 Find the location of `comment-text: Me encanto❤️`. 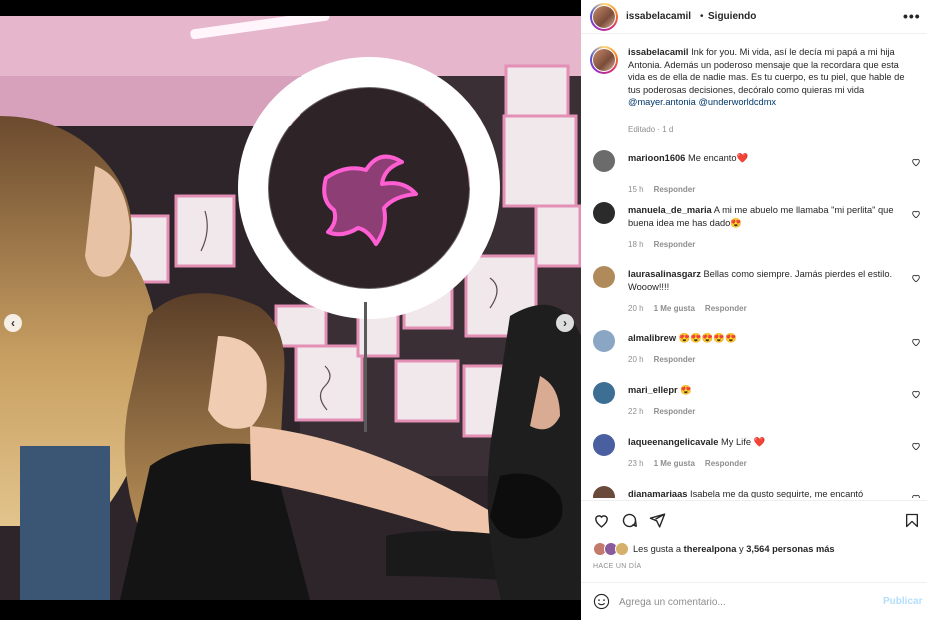

comment-text: Me encanto❤️ is located at coordinates (718, 158).